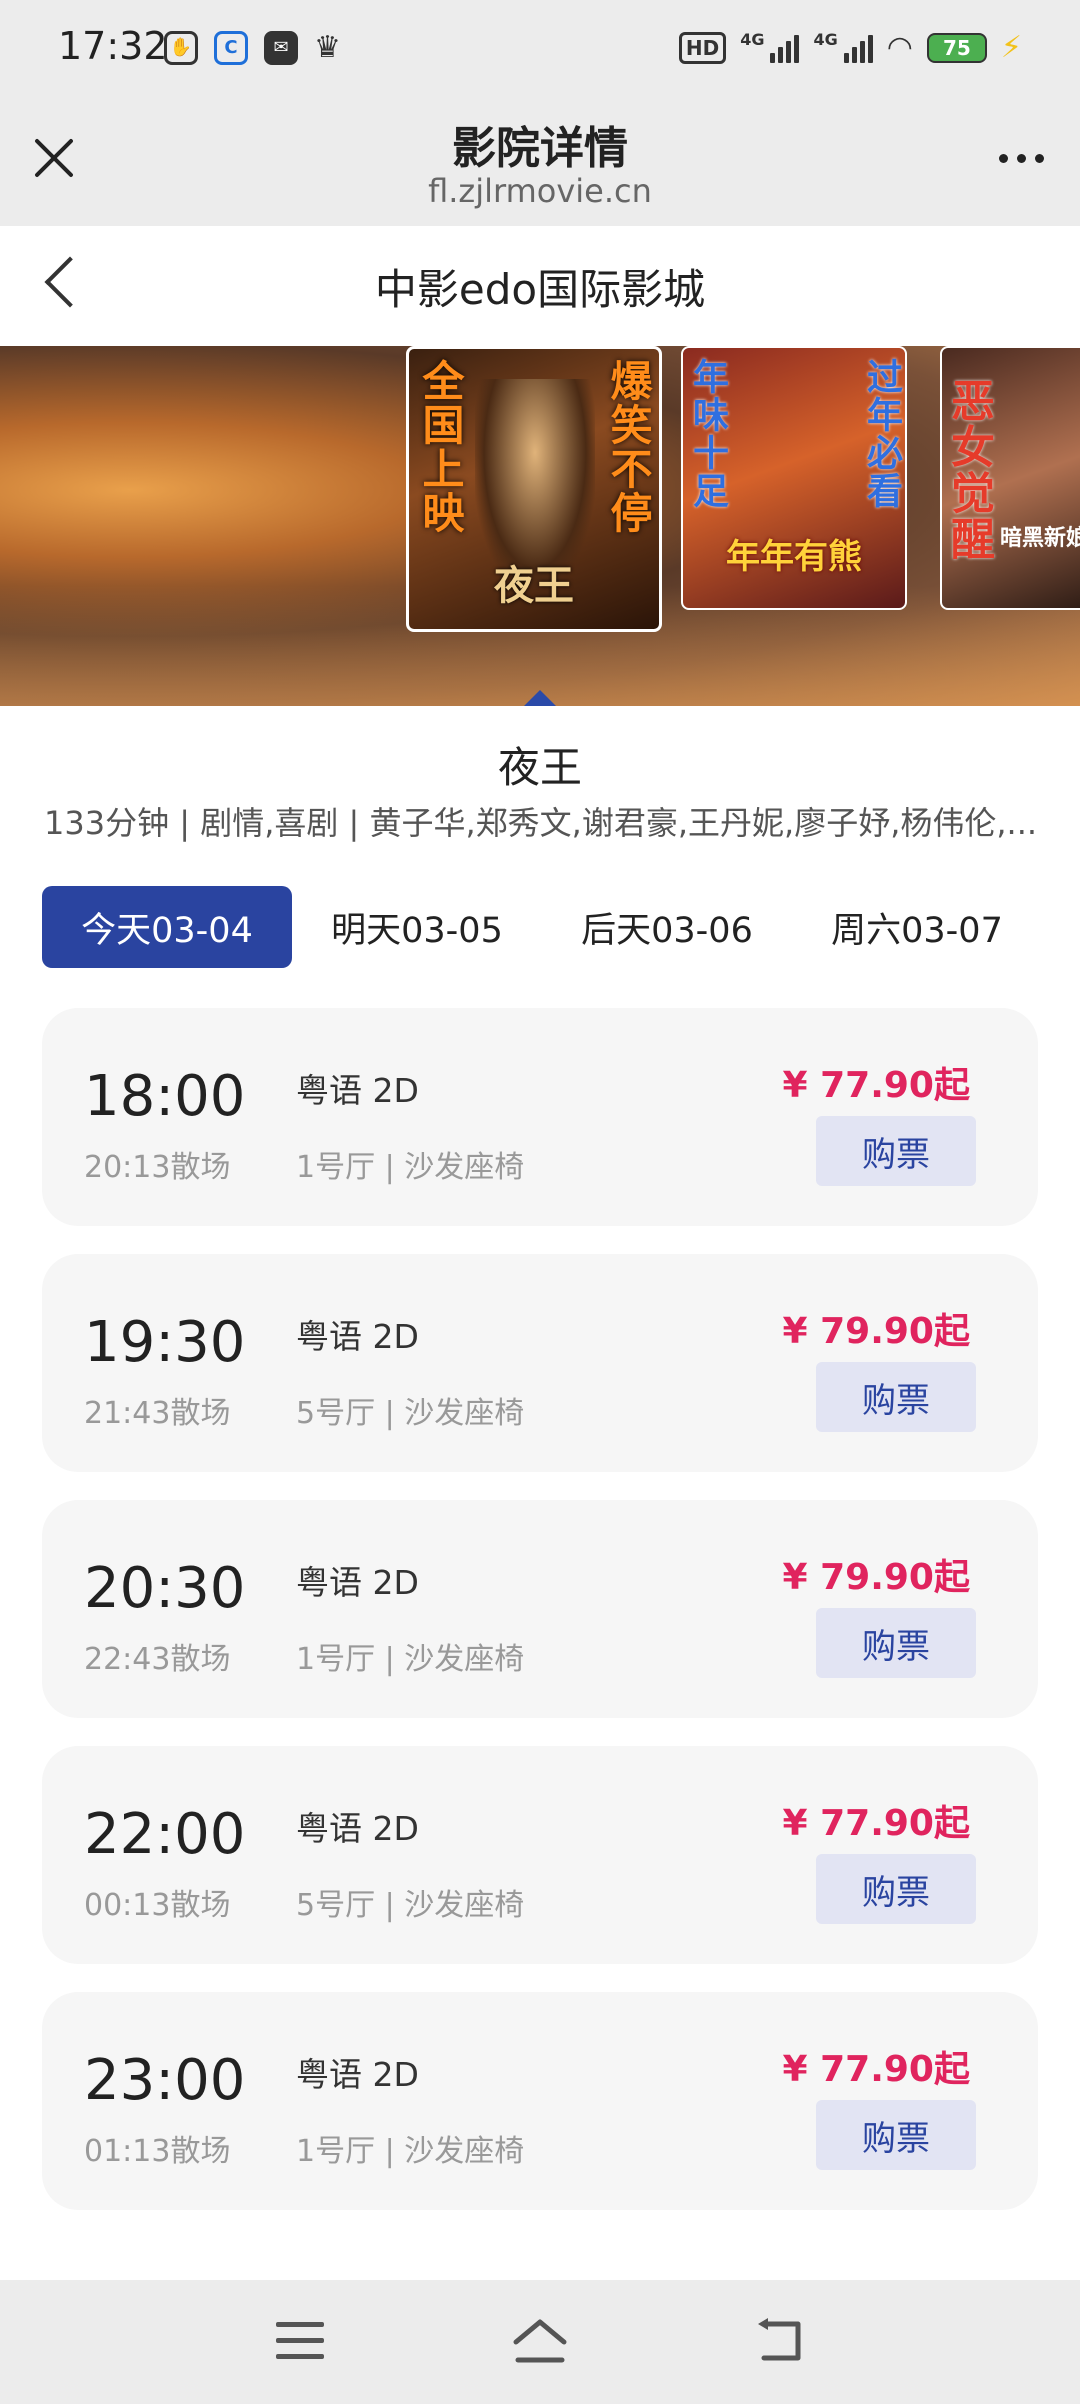 This screenshot has width=1080, height=2404. What do you see at coordinates (667, 927) in the screenshot?
I see `tab-date-day-after: 后天03-06` at bounding box center [667, 927].